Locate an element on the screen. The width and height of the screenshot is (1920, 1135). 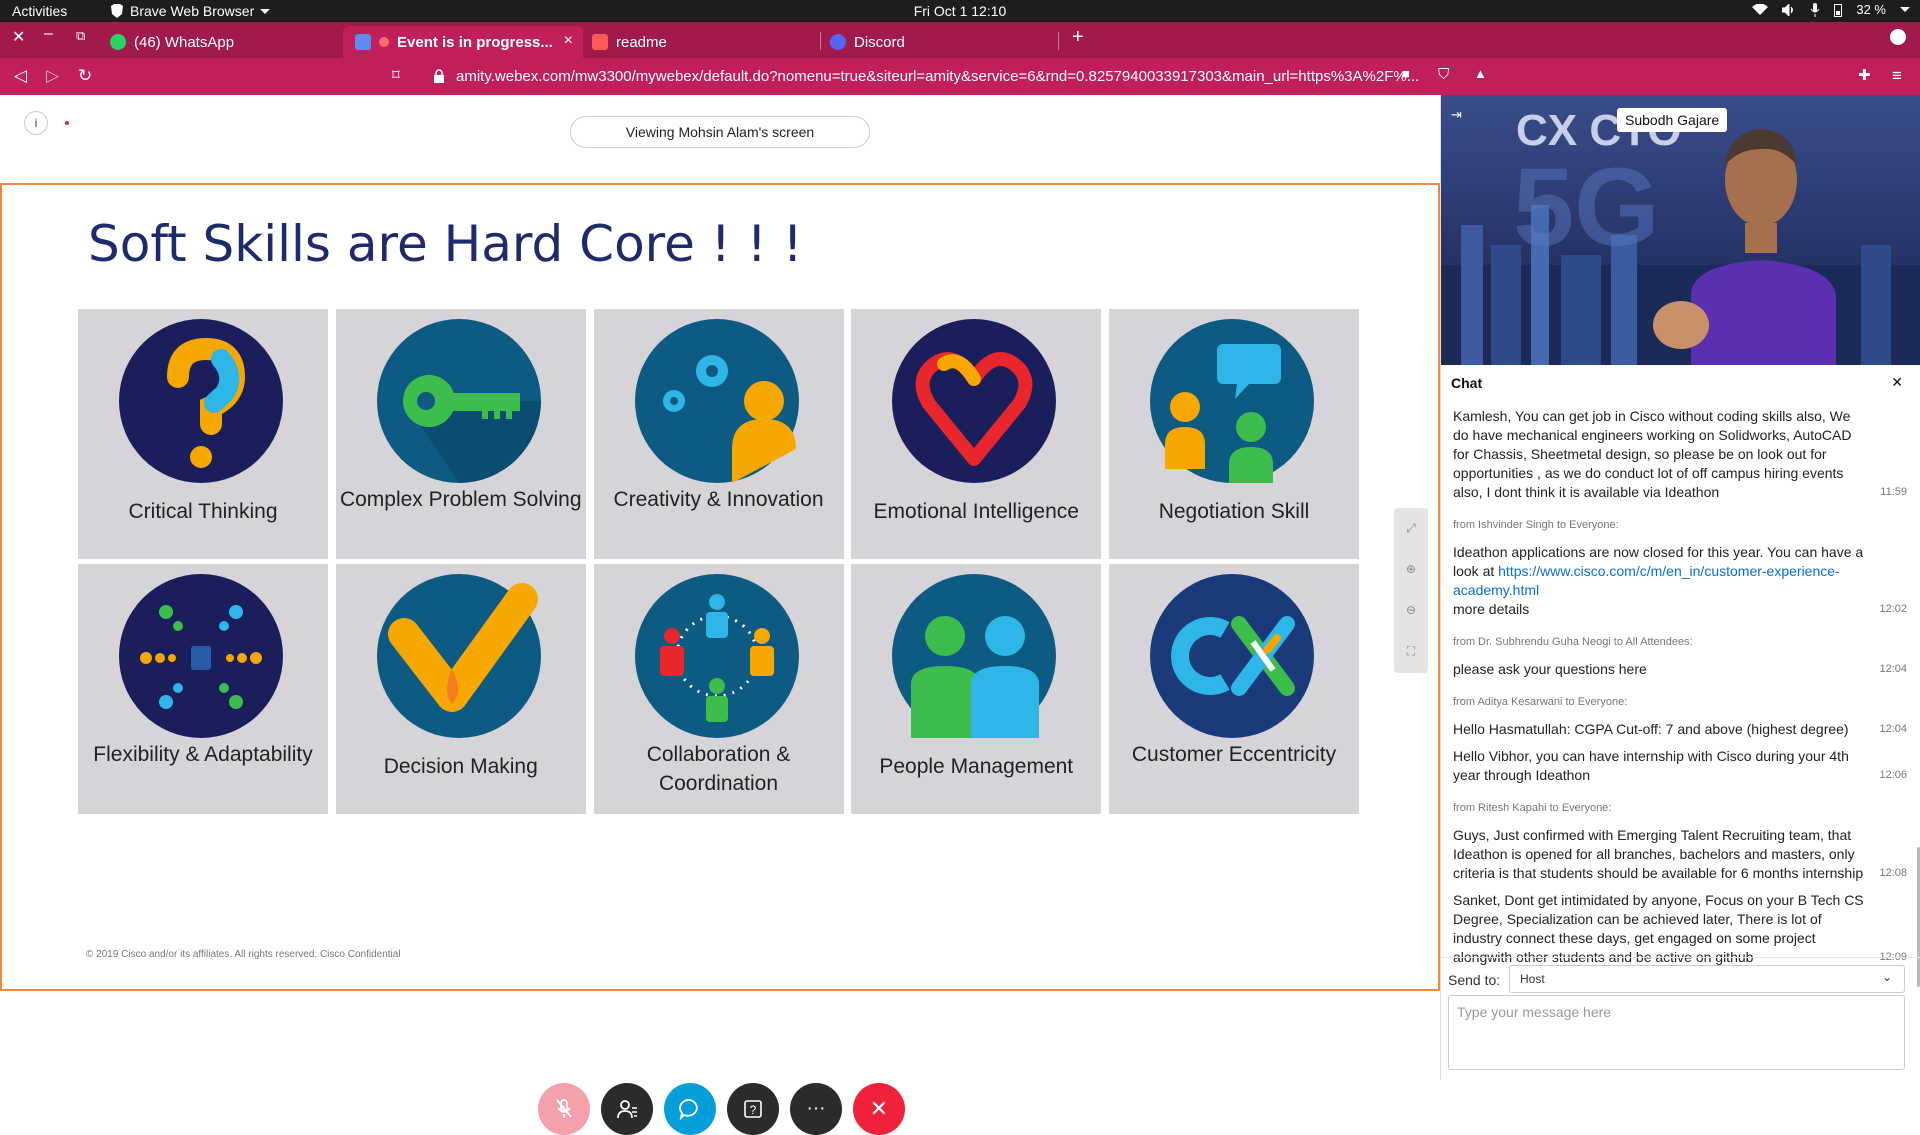
network-people-icon is located at coordinates (716, 656).